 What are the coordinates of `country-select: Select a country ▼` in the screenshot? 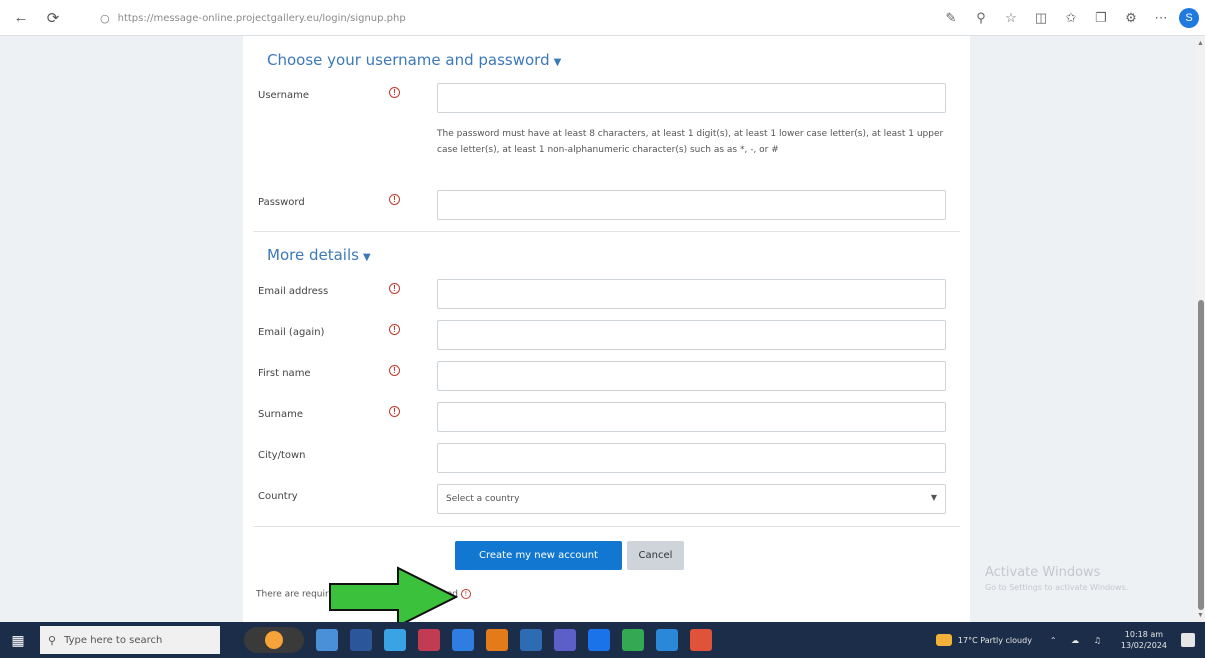 It's located at (691, 499).